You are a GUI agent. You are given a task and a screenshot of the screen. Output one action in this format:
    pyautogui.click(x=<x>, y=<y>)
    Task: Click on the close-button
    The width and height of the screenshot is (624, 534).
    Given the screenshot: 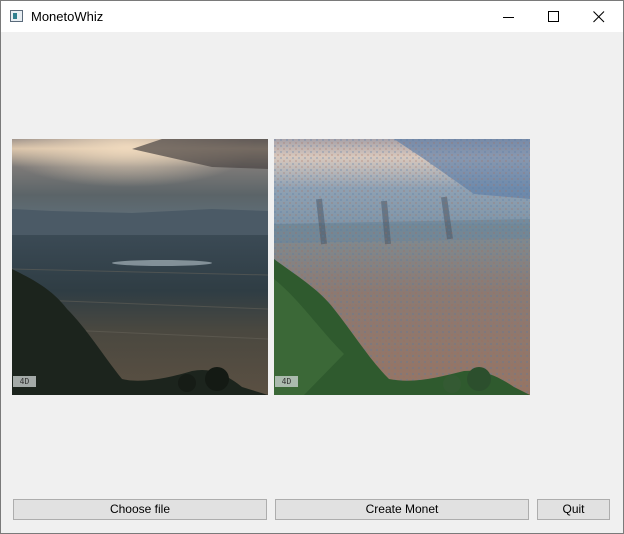 What is the action you would take?
    pyautogui.click(x=599, y=16)
    